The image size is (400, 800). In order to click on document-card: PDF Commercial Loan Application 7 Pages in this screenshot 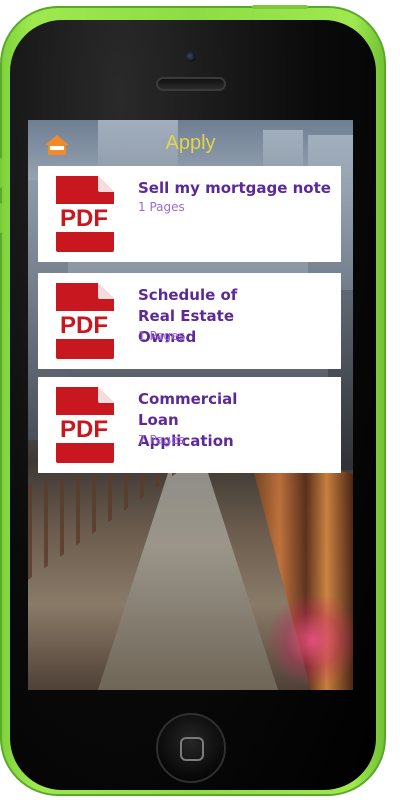, I will do `click(189, 425)`.